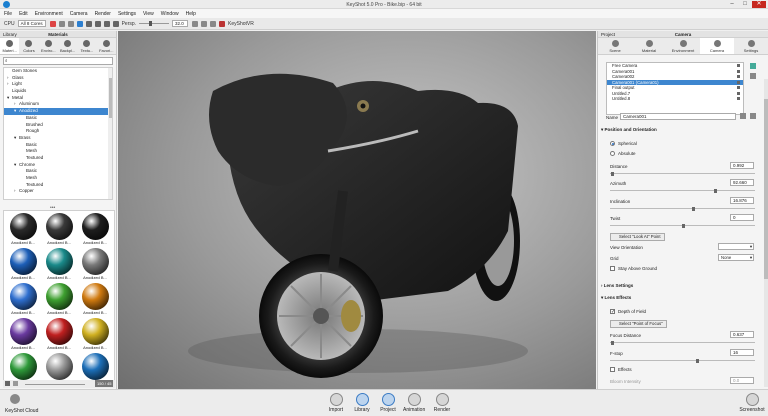 The height and width of the screenshot is (416, 768). What do you see at coordinates (79, 14) in the screenshot?
I see `menu-camera: Camera` at bounding box center [79, 14].